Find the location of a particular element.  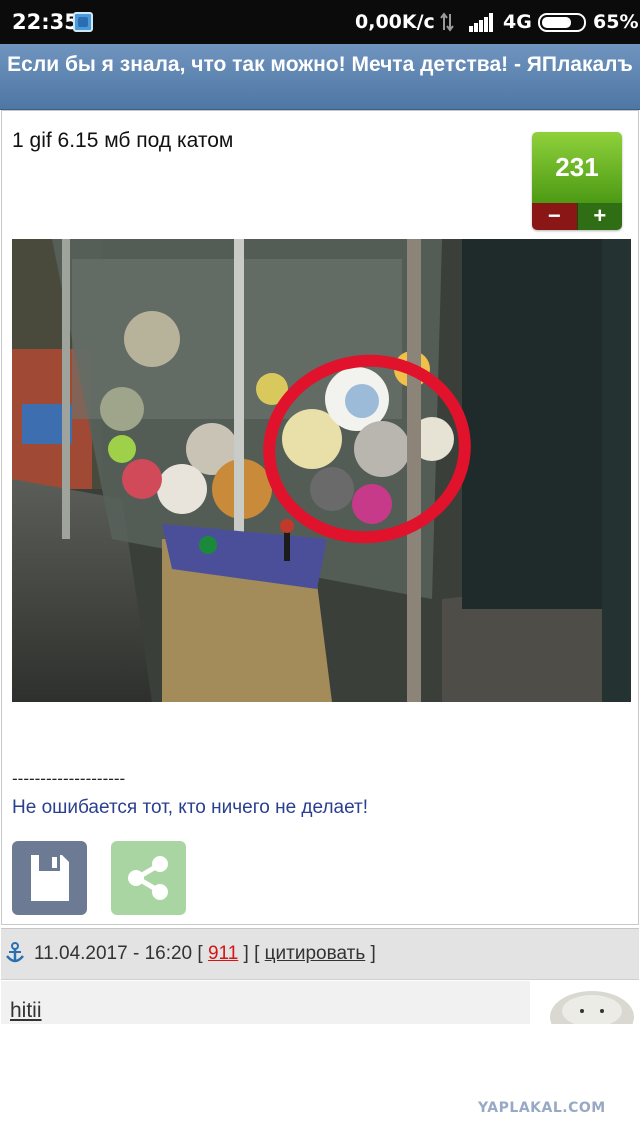

user-avatar is located at coordinates (584, 1002).